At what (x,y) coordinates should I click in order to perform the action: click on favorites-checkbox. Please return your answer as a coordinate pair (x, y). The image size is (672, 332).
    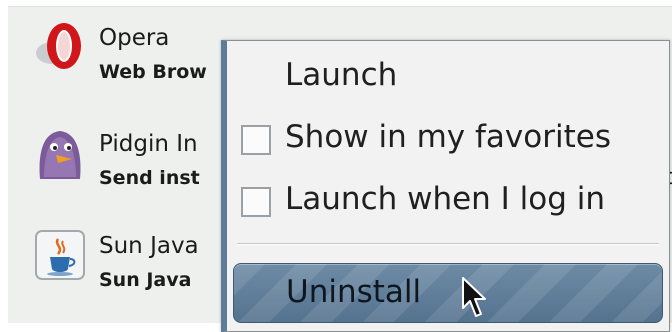
    Looking at the image, I should click on (256, 140).